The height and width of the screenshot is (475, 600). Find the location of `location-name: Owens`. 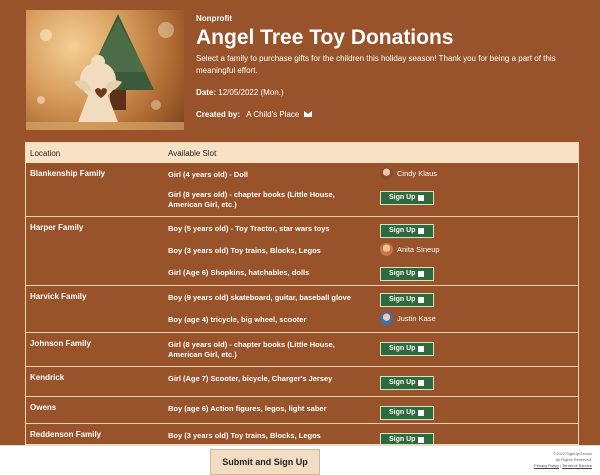

location-name: Owens is located at coordinates (43, 407).